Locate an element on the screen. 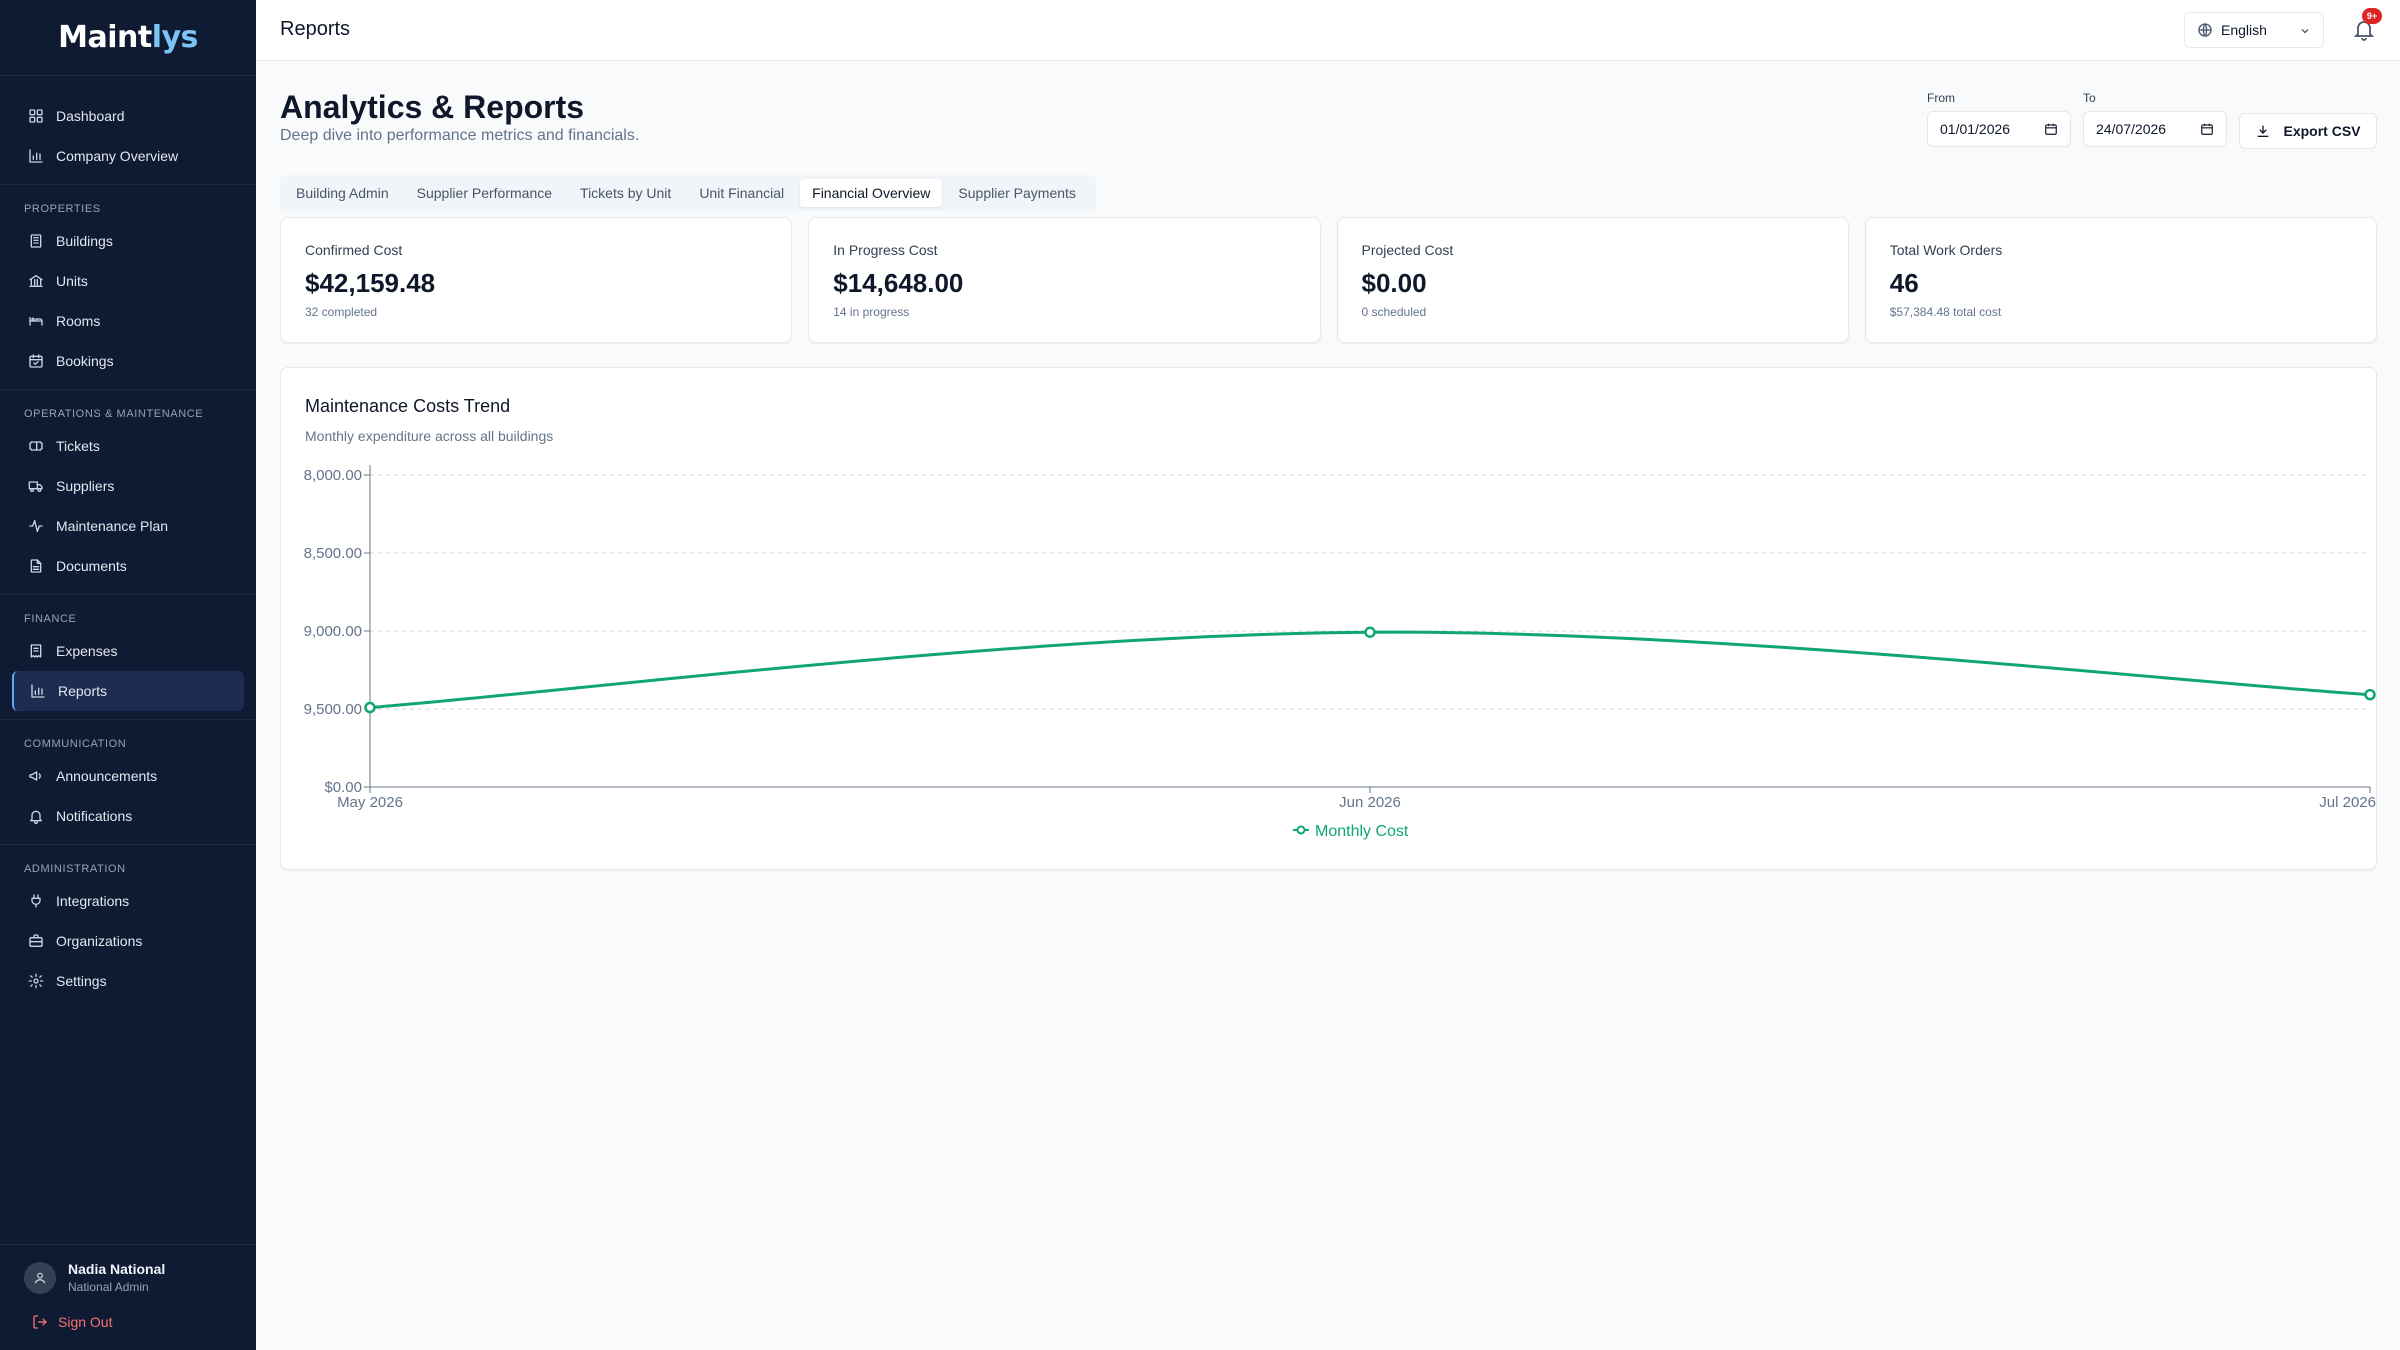  tab-building-admin: Building Admin is located at coordinates (342, 193).